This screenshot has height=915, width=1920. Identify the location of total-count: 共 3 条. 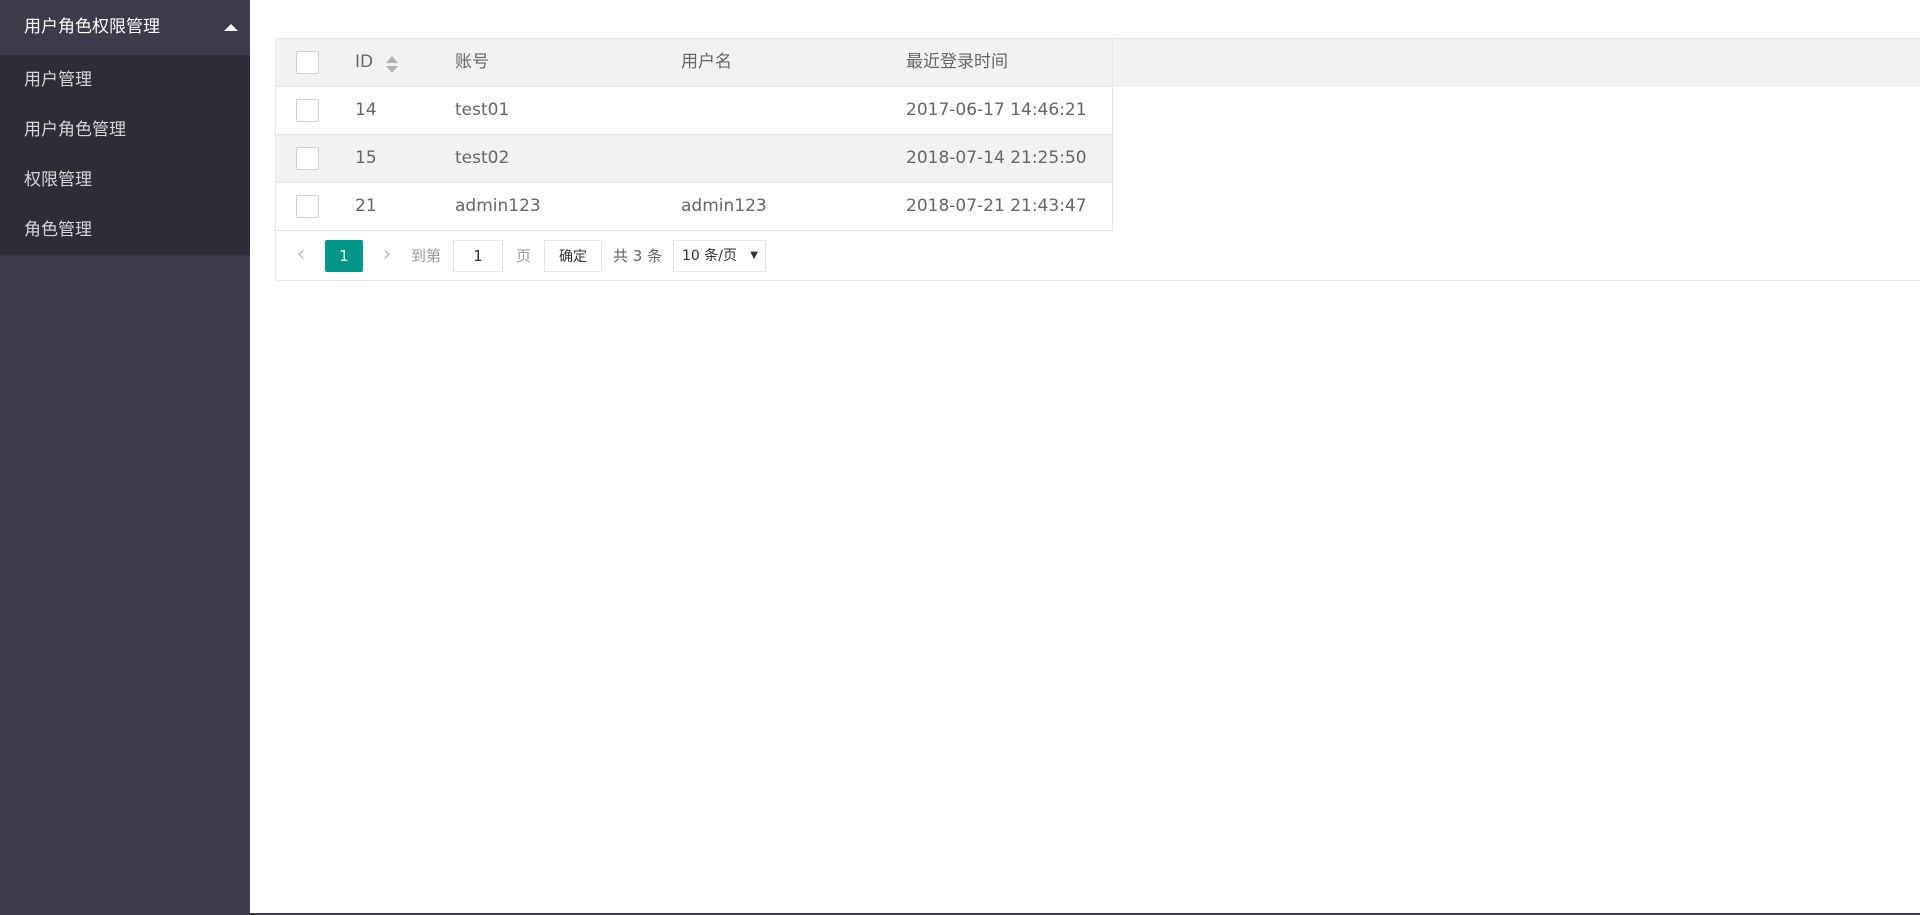
(638, 256).